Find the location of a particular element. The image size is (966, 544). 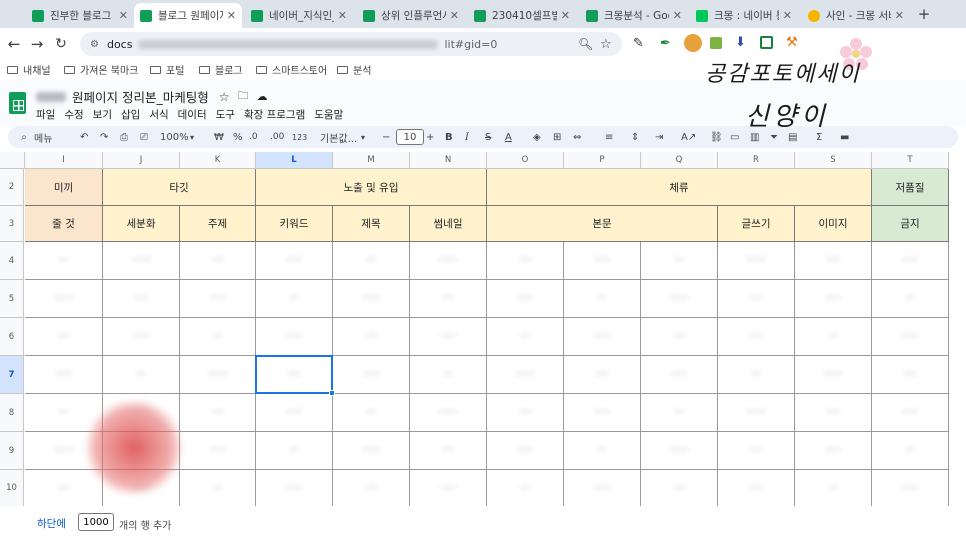

header-cell: 제목 is located at coordinates (371, 224).